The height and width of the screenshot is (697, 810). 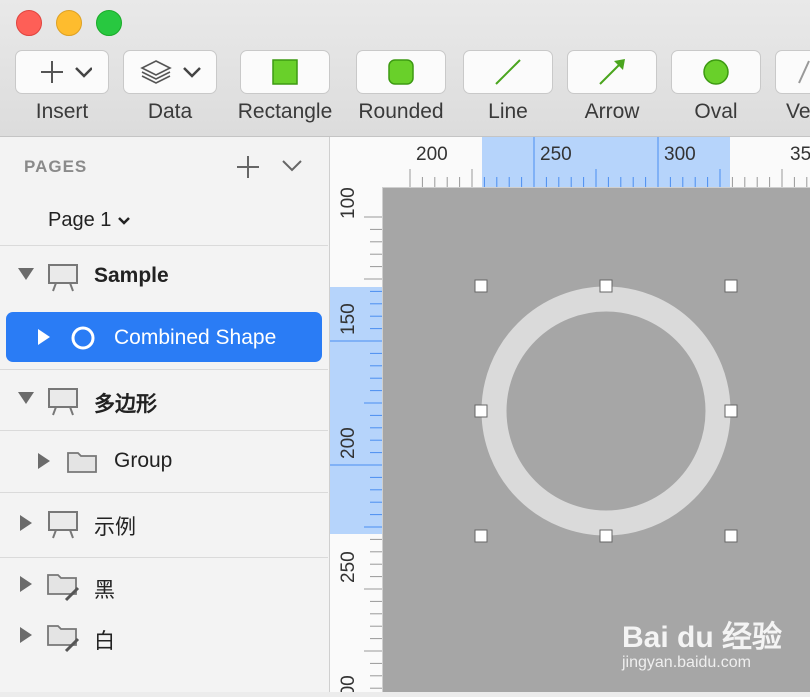 What do you see at coordinates (131, 275) in the screenshot?
I see `layer-label: Sample` at bounding box center [131, 275].